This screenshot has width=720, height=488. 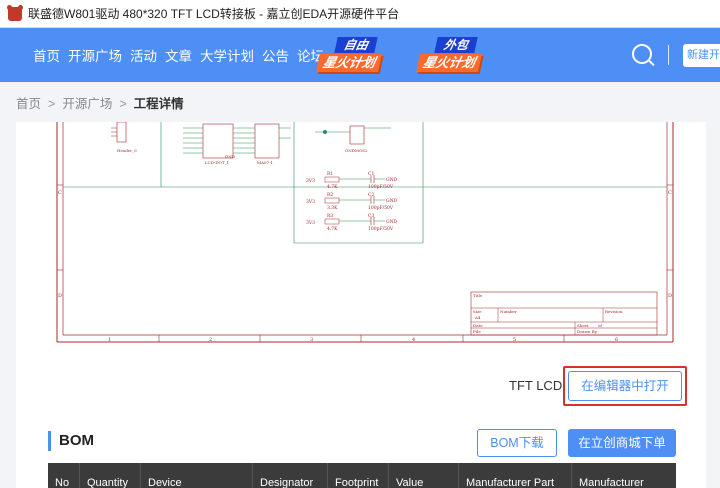 What do you see at coordinates (616, 340) in the screenshot?
I see `border-number: 6` at bounding box center [616, 340].